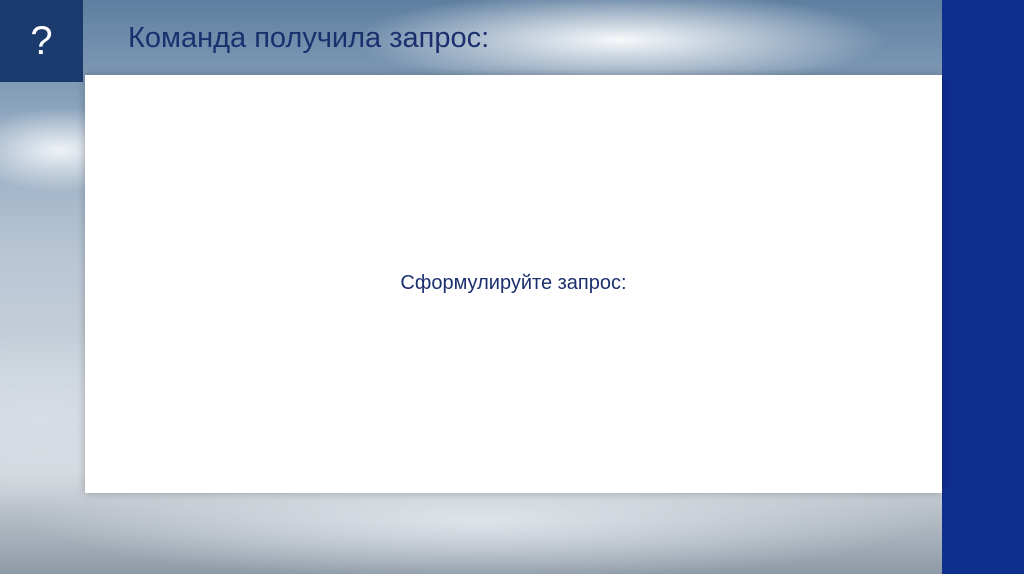 Image resolution: width=1024 pixels, height=574 pixels. Describe the element at coordinates (309, 38) in the screenshot. I see `page-title: Команда получила запрос:` at that location.